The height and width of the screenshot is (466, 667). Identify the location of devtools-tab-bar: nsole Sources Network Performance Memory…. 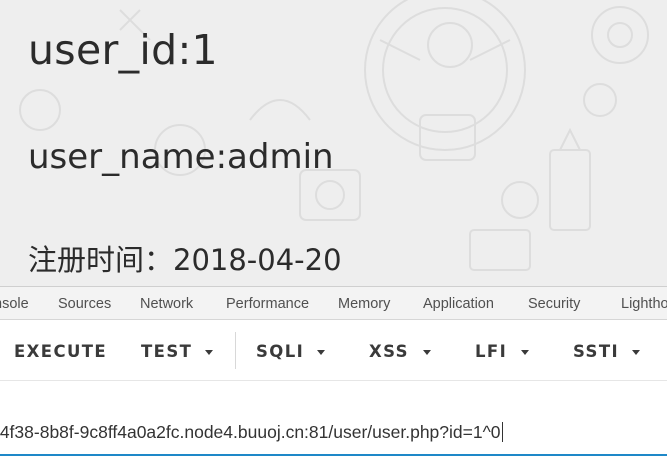
(333, 303).